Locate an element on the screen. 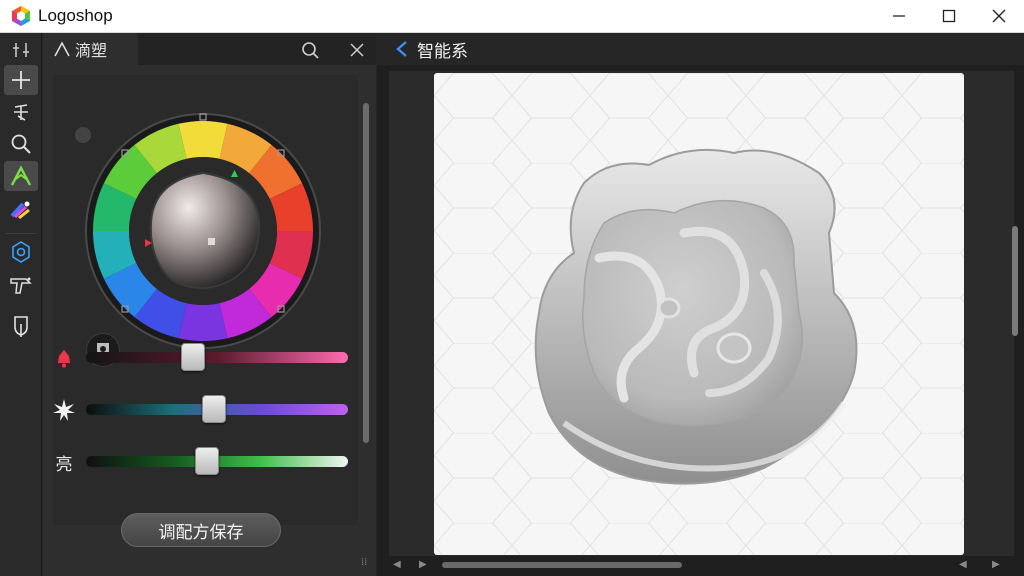 The height and width of the screenshot is (576, 1024). toolbar-divider is located at coordinates (21, 233).